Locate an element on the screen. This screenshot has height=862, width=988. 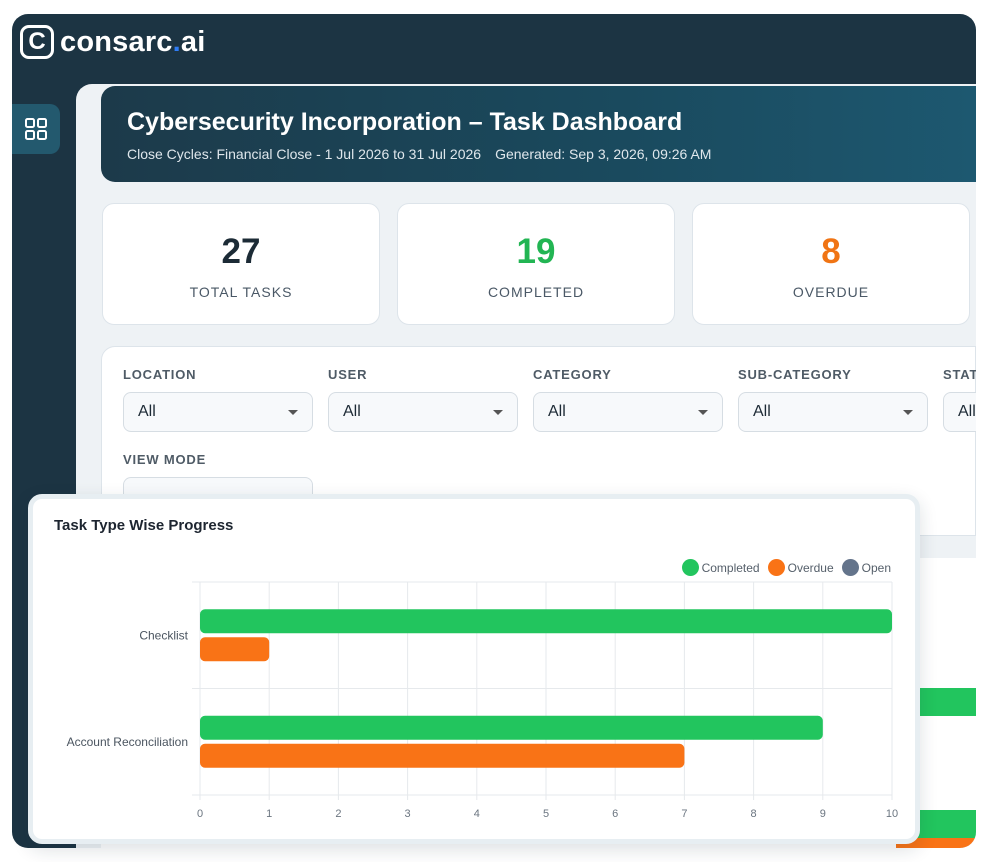
sidebar-item-dashboard is located at coordinates (36, 129).